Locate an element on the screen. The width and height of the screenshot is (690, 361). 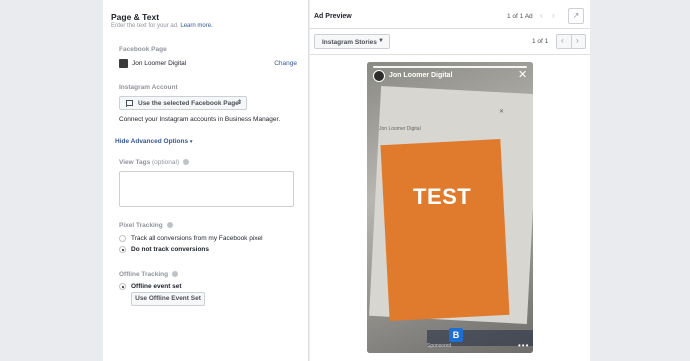
radio-label: Do not track conversions is located at coordinates (170, 249).